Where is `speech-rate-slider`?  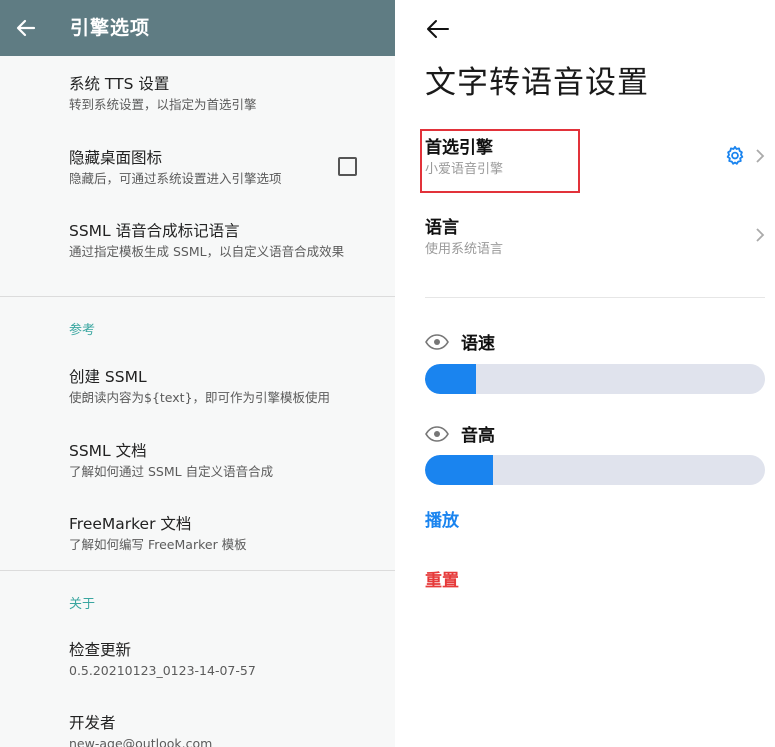
speech-rate-slider is located at coordinates (595, 379).